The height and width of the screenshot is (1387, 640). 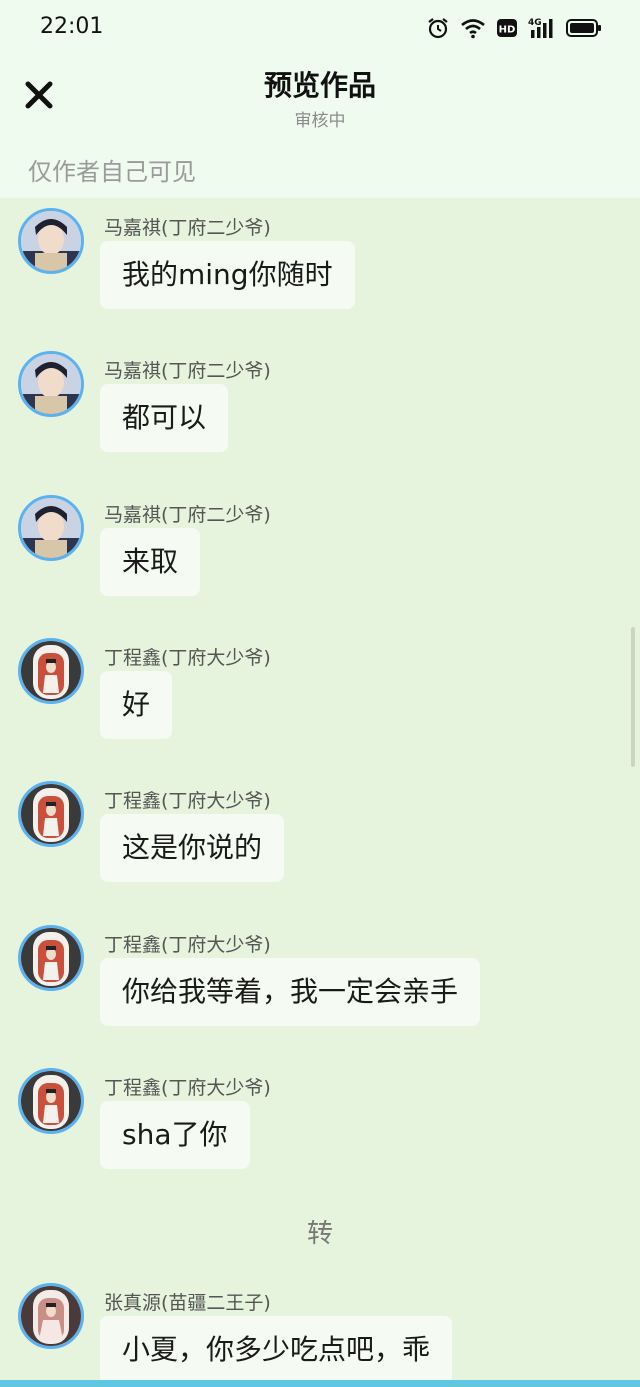 I want to click on review-status: 审核中, so click(x=320, y=121).